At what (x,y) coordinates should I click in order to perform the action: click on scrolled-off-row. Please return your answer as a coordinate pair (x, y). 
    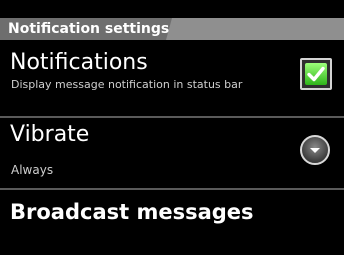
    Looking at the image, I should click on (172, 9).